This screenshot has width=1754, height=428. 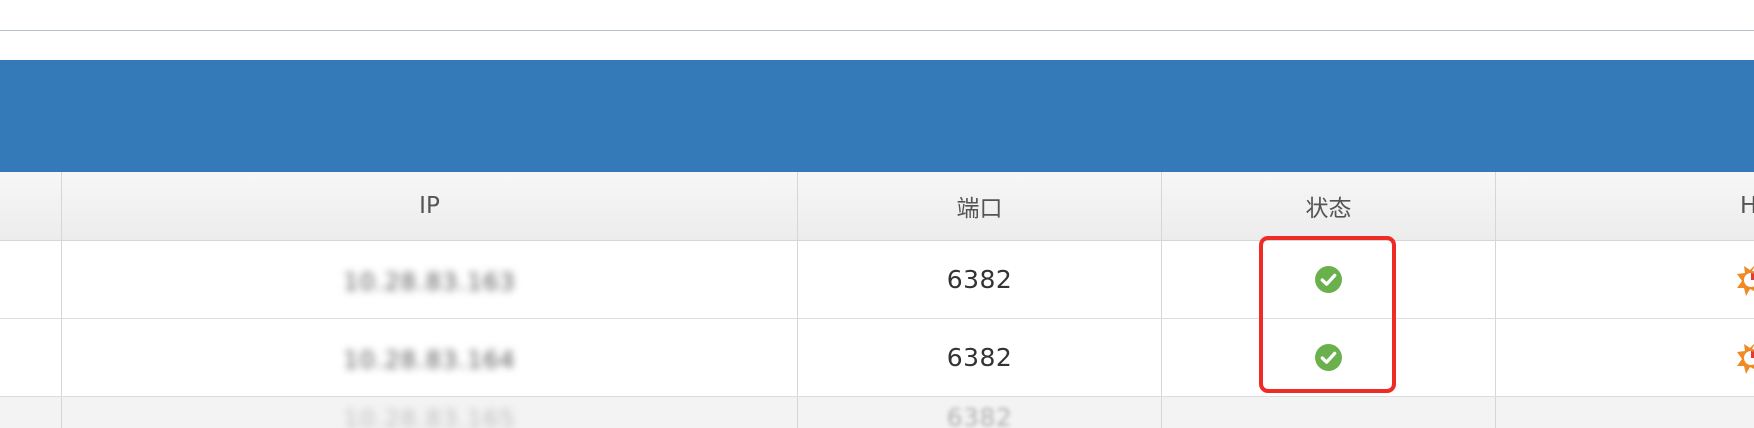 I want to click on header-label-hickwall: Hick, so click(x=1747, y=206).